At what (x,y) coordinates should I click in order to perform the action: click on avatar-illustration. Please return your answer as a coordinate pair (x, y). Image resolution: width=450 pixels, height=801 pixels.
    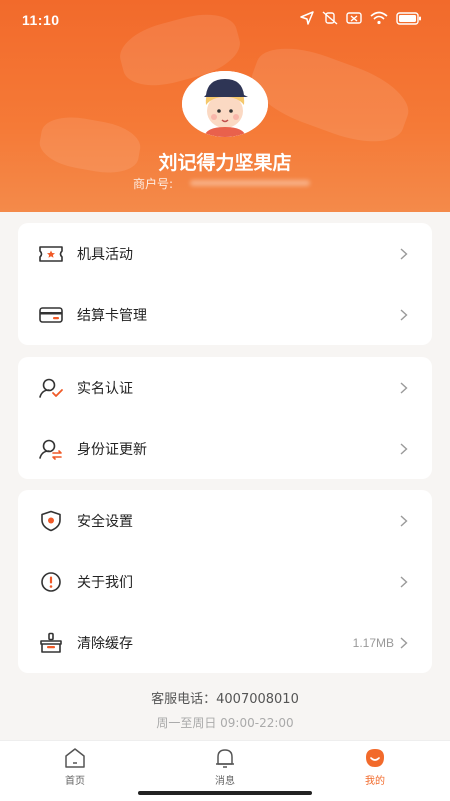
    Looking at the image, I should click on (225, 104).